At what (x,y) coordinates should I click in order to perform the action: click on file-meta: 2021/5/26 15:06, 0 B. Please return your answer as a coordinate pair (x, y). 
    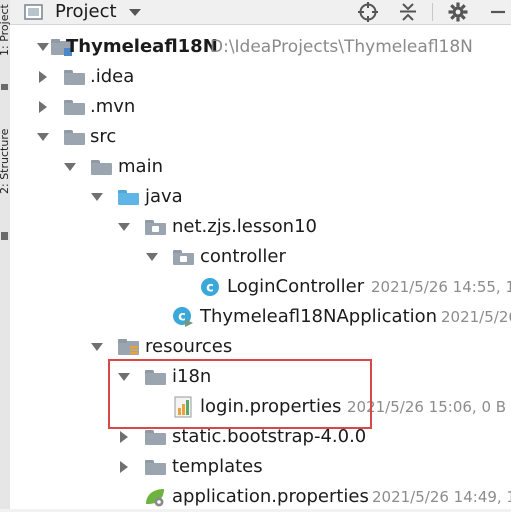
    Looking at the image, I should click on (427, 407).